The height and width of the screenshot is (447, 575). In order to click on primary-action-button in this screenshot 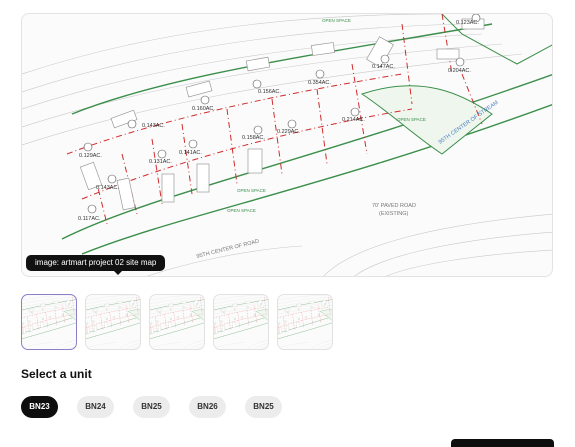, I will do `click(502, 443)`.